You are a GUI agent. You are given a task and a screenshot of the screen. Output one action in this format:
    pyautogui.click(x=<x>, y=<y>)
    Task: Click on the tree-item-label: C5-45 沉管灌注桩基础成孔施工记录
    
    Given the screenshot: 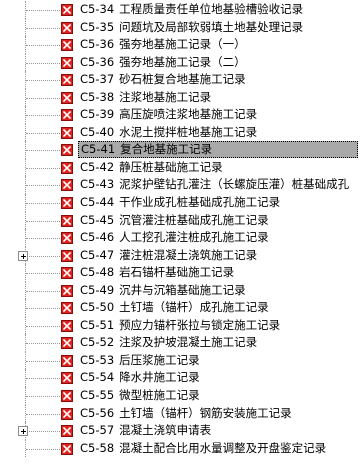 What is the action you would take?
    pyautogui.click(x=174, y=220)
    